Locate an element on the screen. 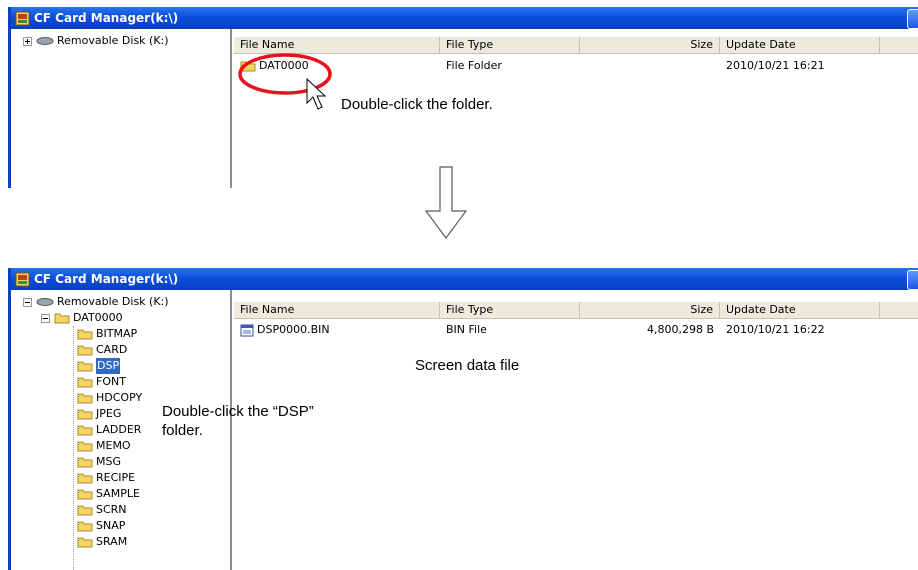 Image resolution: width=918 pixels, height=570 pixels. folder-tree-pane: Removable Disk (K:) is located at coordinates (121, 108).